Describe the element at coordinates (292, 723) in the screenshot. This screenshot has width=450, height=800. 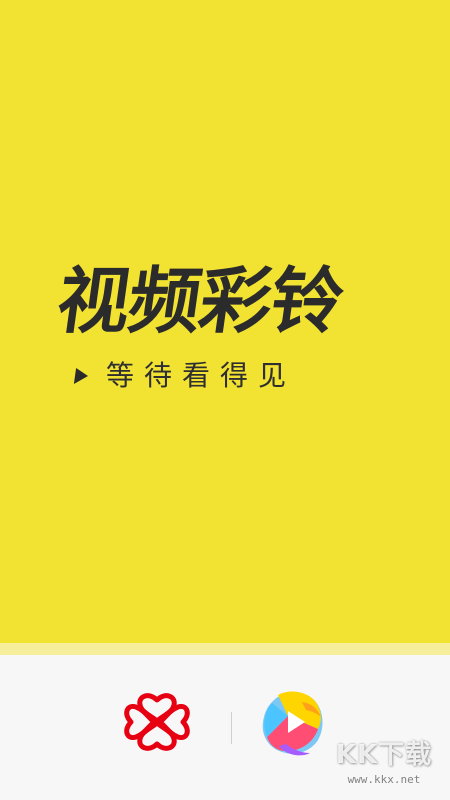
I see `video-ringtone-app-logo-icon` at that location.